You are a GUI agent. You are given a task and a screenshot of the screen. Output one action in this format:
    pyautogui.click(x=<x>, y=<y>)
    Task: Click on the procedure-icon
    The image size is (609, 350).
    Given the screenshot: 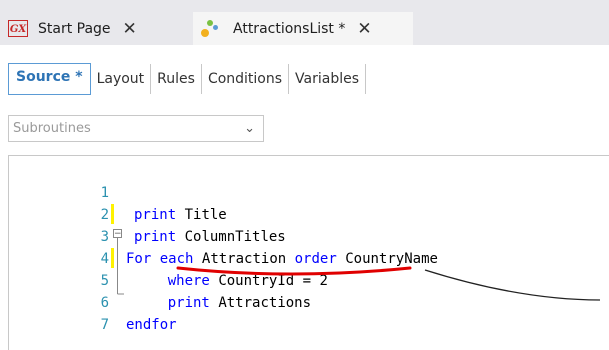 What is the action you would take?
    pyautogui.click(x=210, y=28)
    